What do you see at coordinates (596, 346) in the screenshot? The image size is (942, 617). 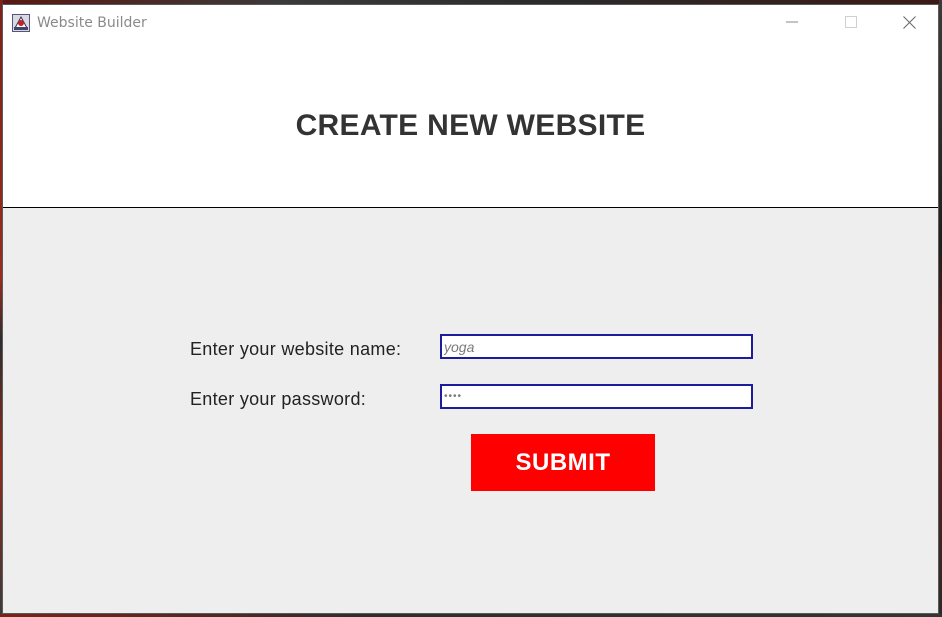 I see `website-name-input` at bounding box center [596, 346].